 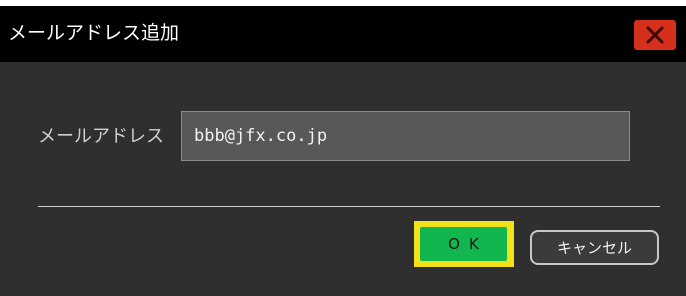 What do you see at coordinates (594, 247) in the screenshot?
I see `cancel-button: キャンセル` at bounding box center [594, 247].